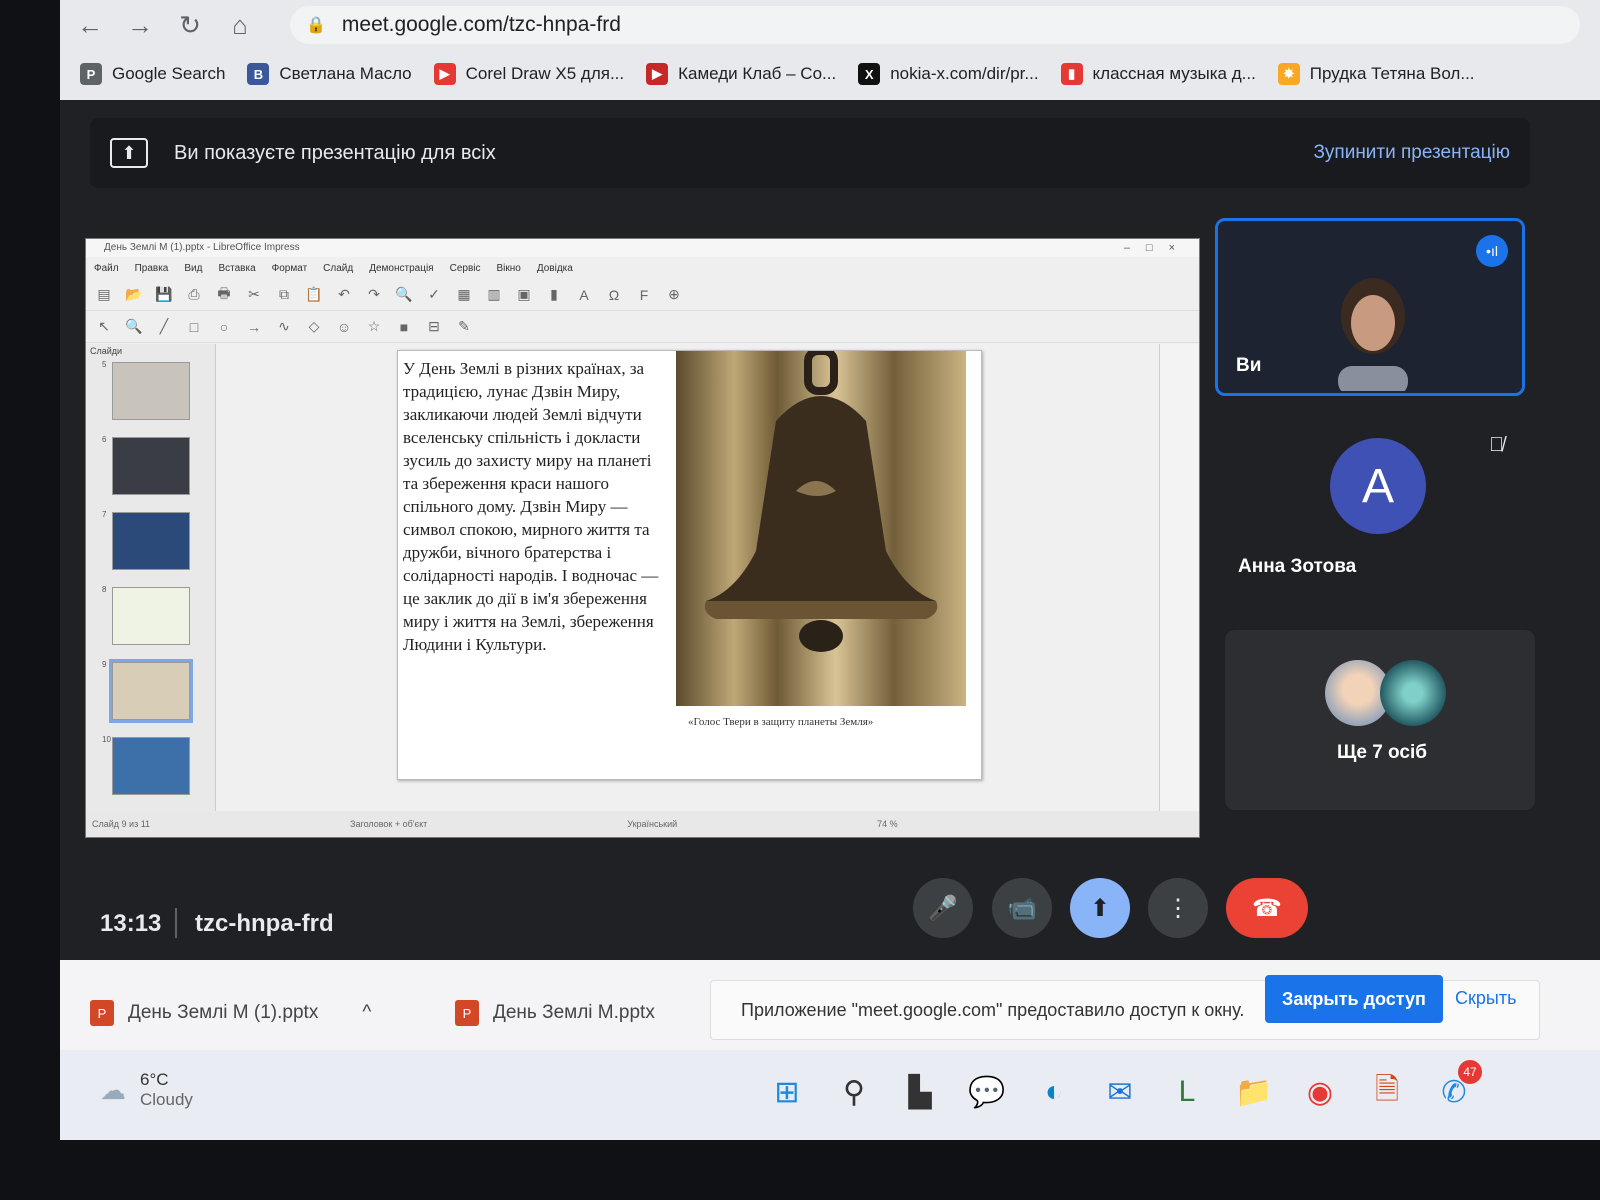 This screenshot has width=1600, height=1200. What do you see at coordinates (366, 1013) in the screenshot?
I see `chevron-up-icon: ^` at bounding box center [366, 1013].